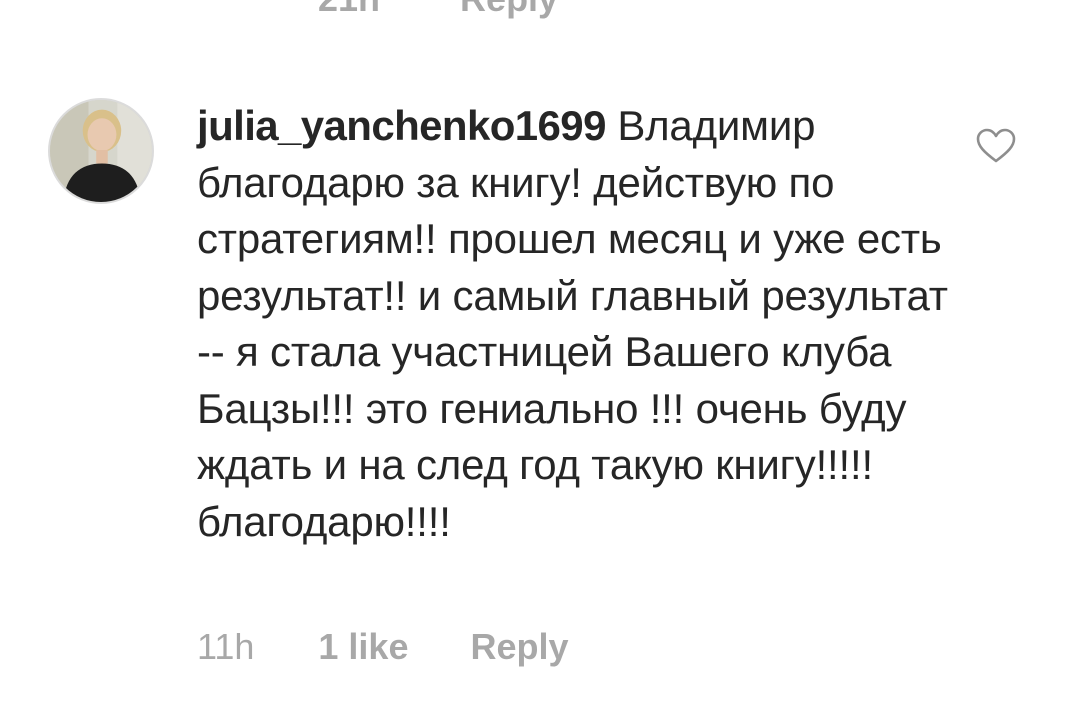  Describe the element at coordinates (226, 646) in the screenshot. I see `comment-time: 11h` at that location.